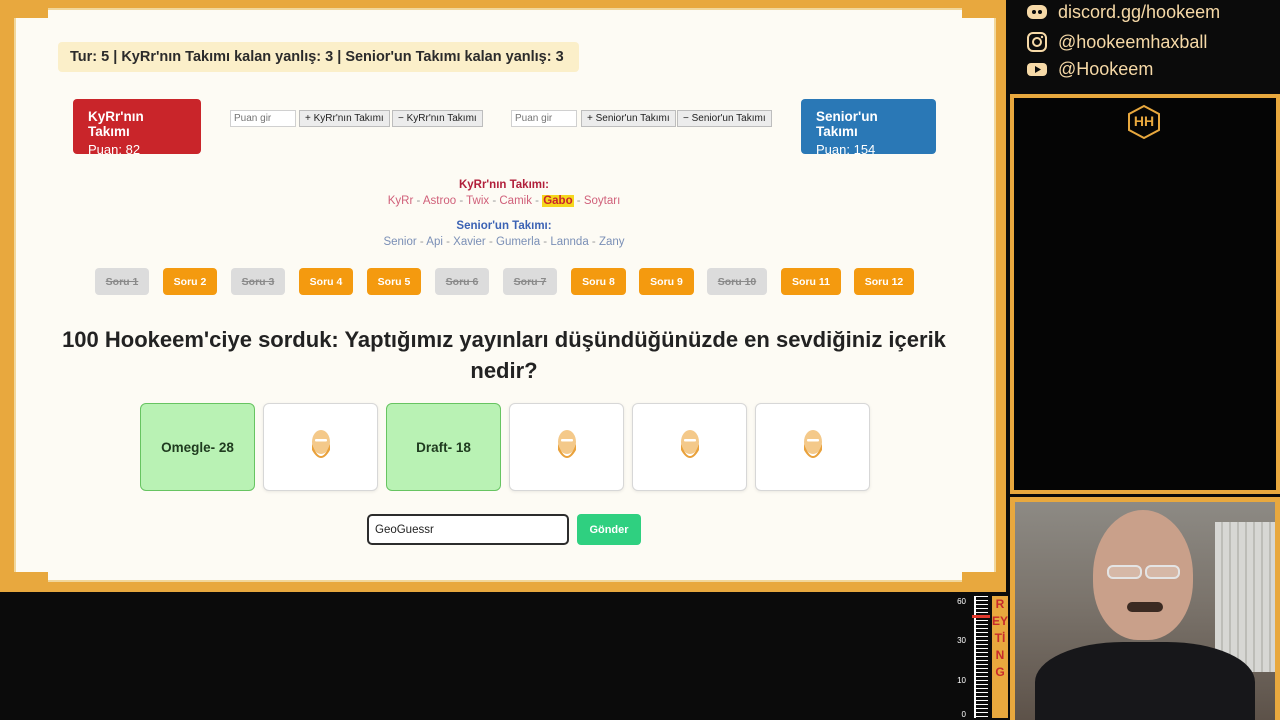  Describe the element at coordinates (609, 529) in the screenshot. I see `submit-button: Gönder` at that location.